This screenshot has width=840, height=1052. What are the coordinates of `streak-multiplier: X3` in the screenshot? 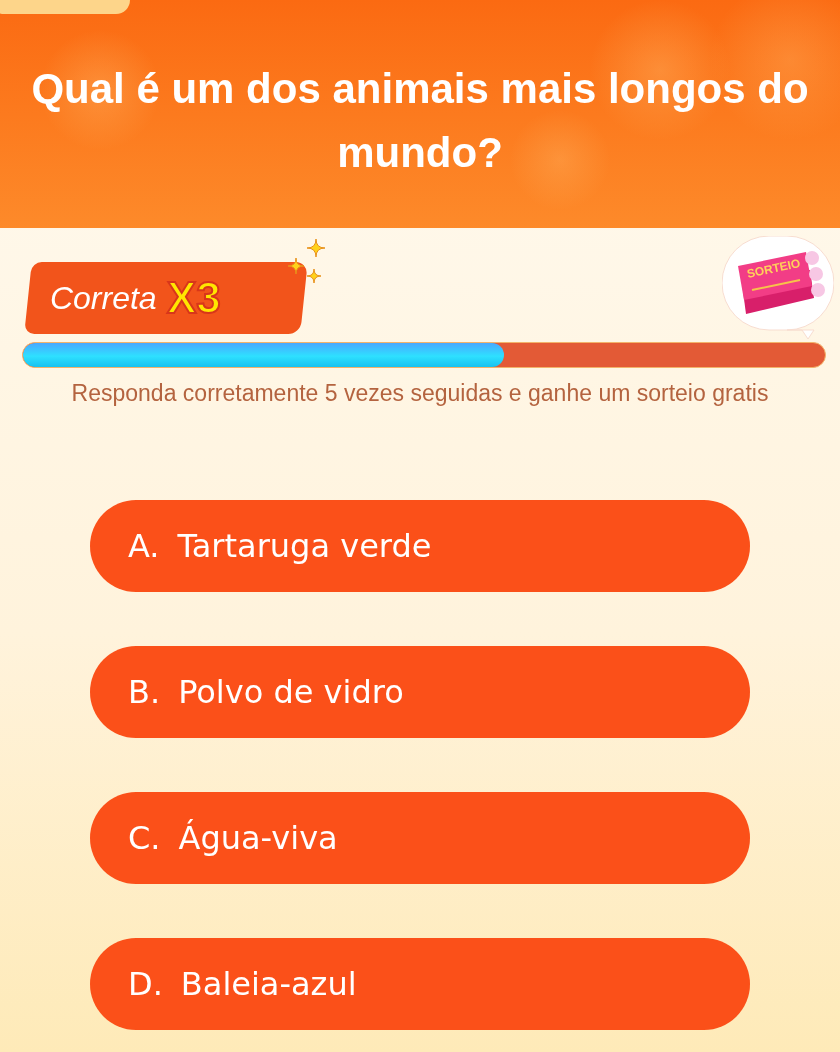 It's located at (193, 298).